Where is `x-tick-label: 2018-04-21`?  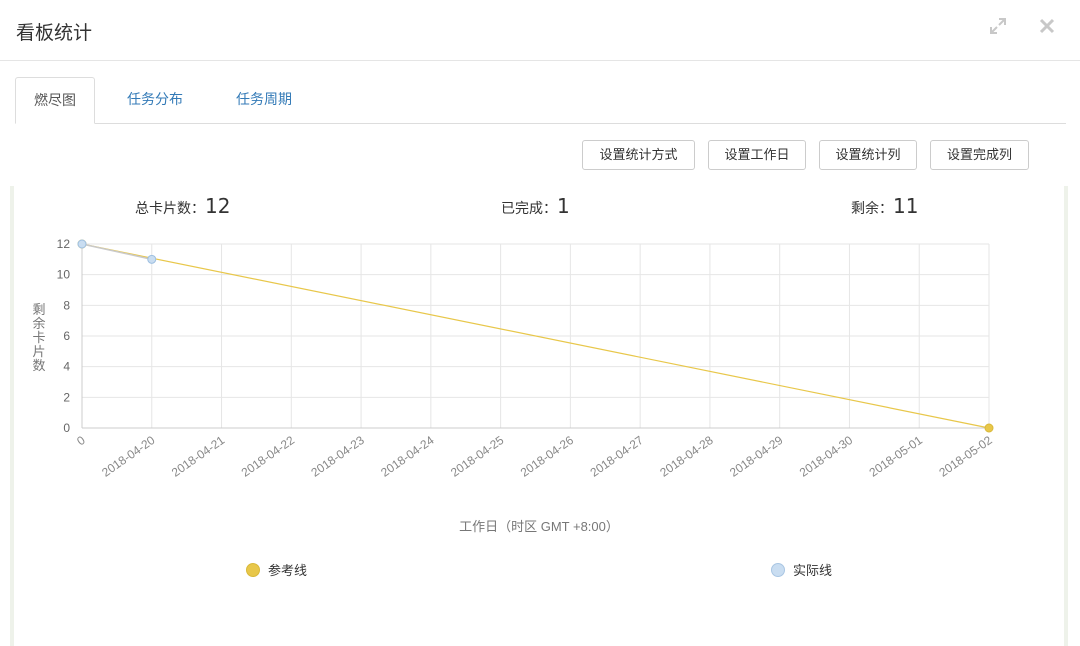 x-tick-label: 2018-04-21 is located at coordinates (198, 456).